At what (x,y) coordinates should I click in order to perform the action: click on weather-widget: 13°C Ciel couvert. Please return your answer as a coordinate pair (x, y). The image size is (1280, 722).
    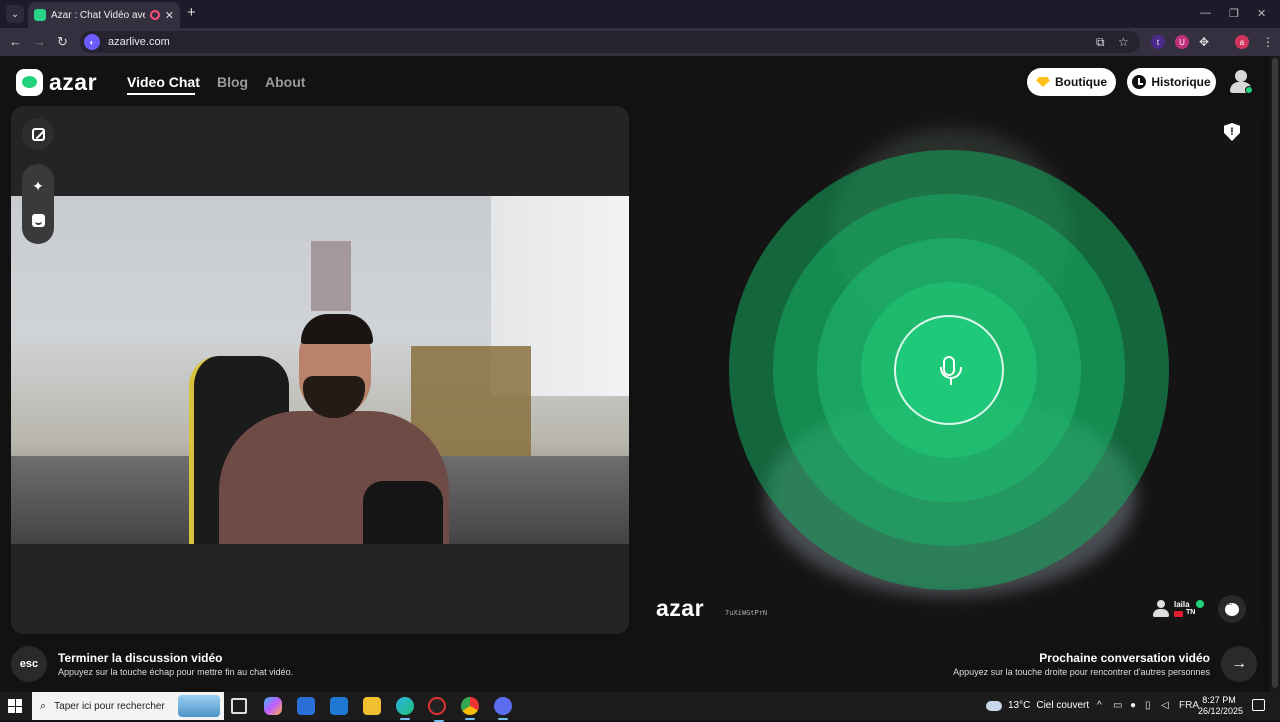
    Looking at the image, I should click on (1037, 705).